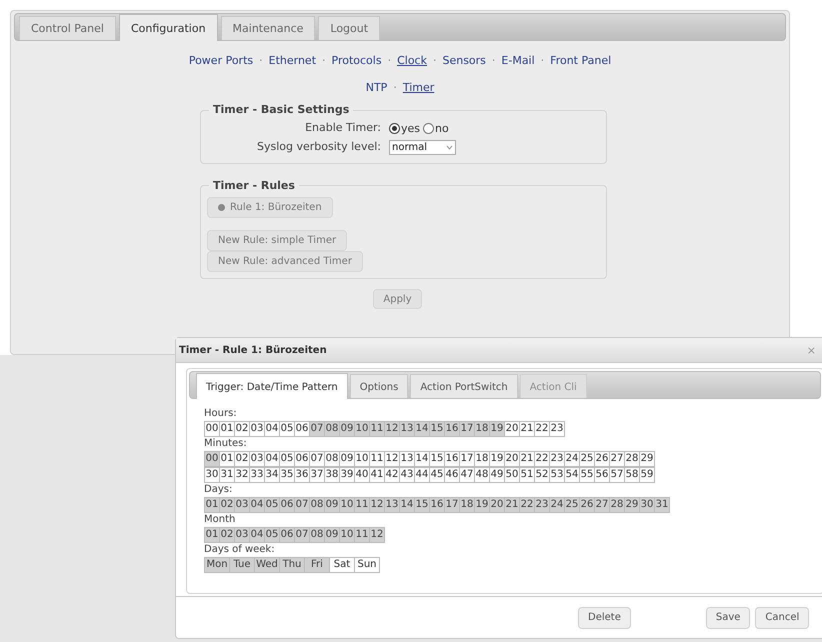 This screenshot has height=642, width=822. What do you see at coordinates (617, 459) in the screenshot?
I see `toggle-cell: 27` at bounding box center [617, 459].